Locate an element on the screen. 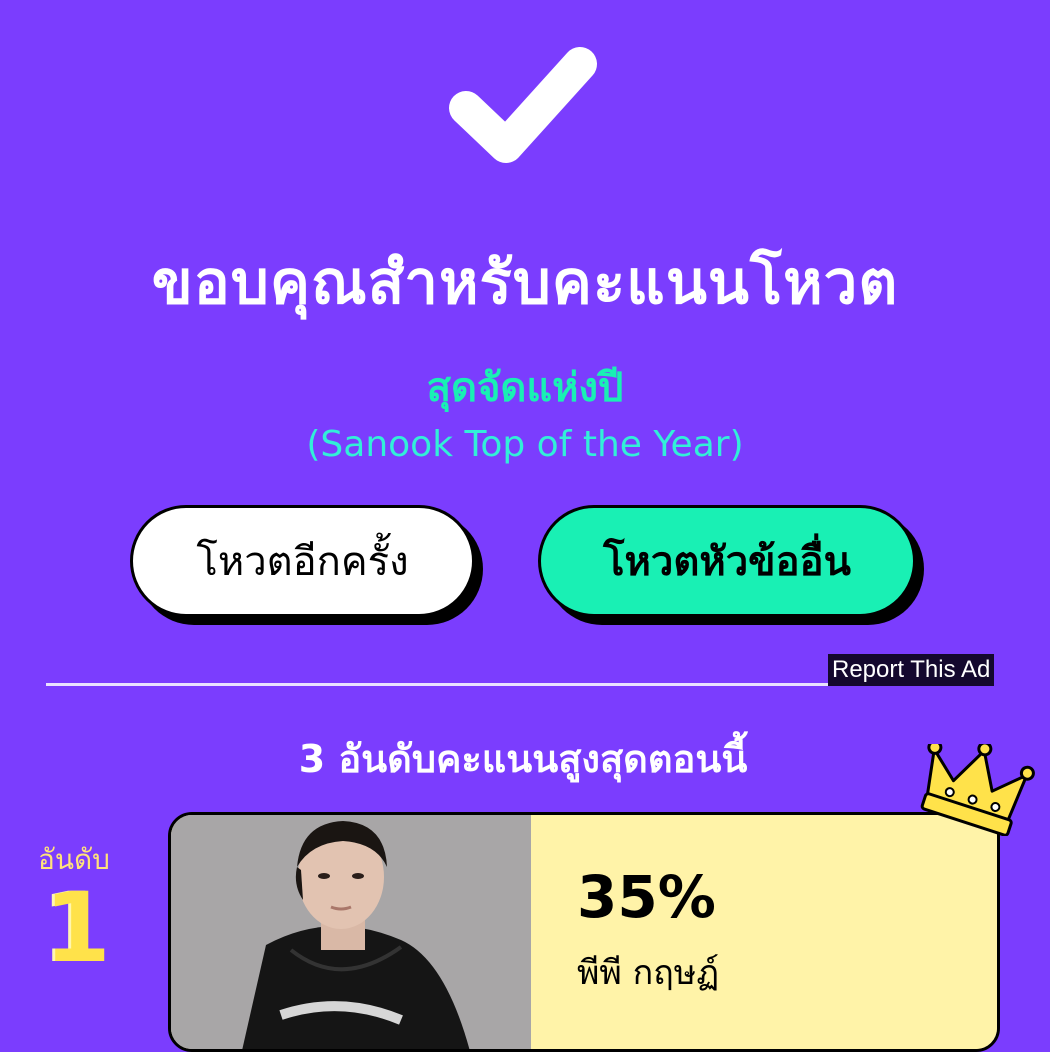 Image resolution: width=1050 pixels, height=1052 pixels. vote-again-button: โหวตอีกครั้ง is located at coordinates (302, 561).